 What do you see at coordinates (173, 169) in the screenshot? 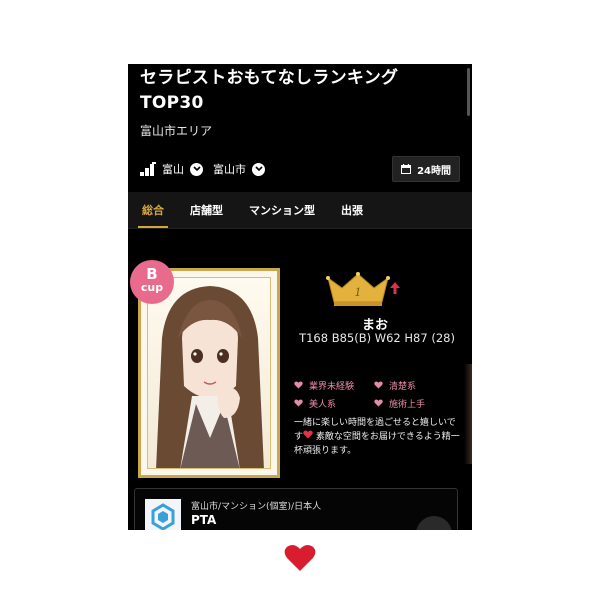
I see `prefecture-select-label: 富山` at bounding box center [173, 169].